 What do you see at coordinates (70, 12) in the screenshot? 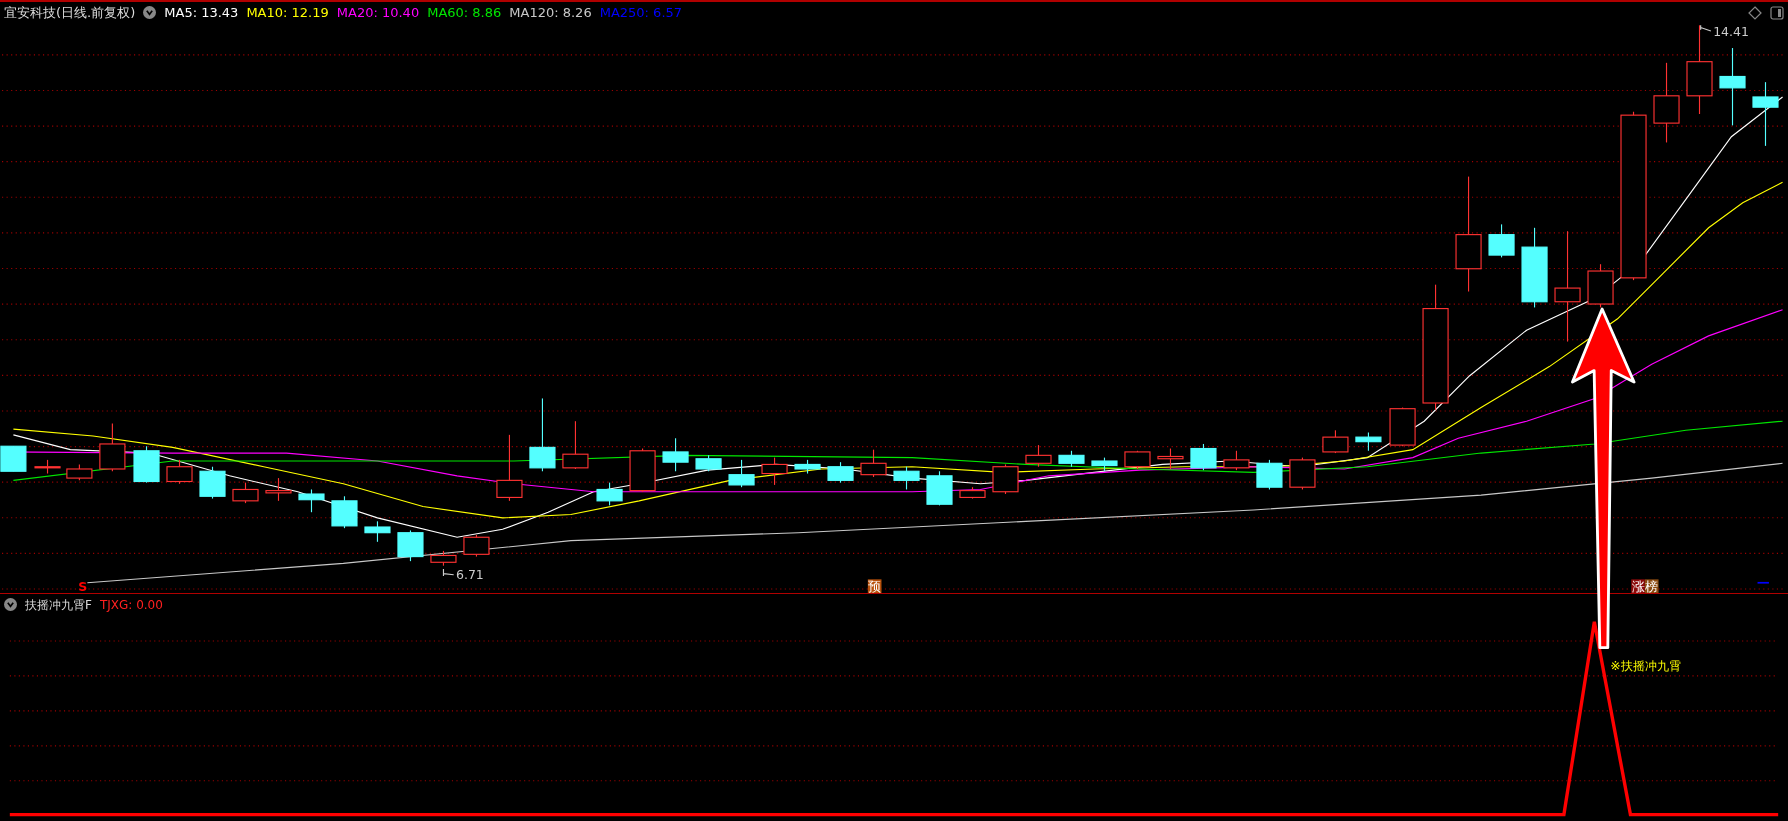
I see `stock-title: 宜安科技(日线.前复权)` at bounding box center [70, 12].